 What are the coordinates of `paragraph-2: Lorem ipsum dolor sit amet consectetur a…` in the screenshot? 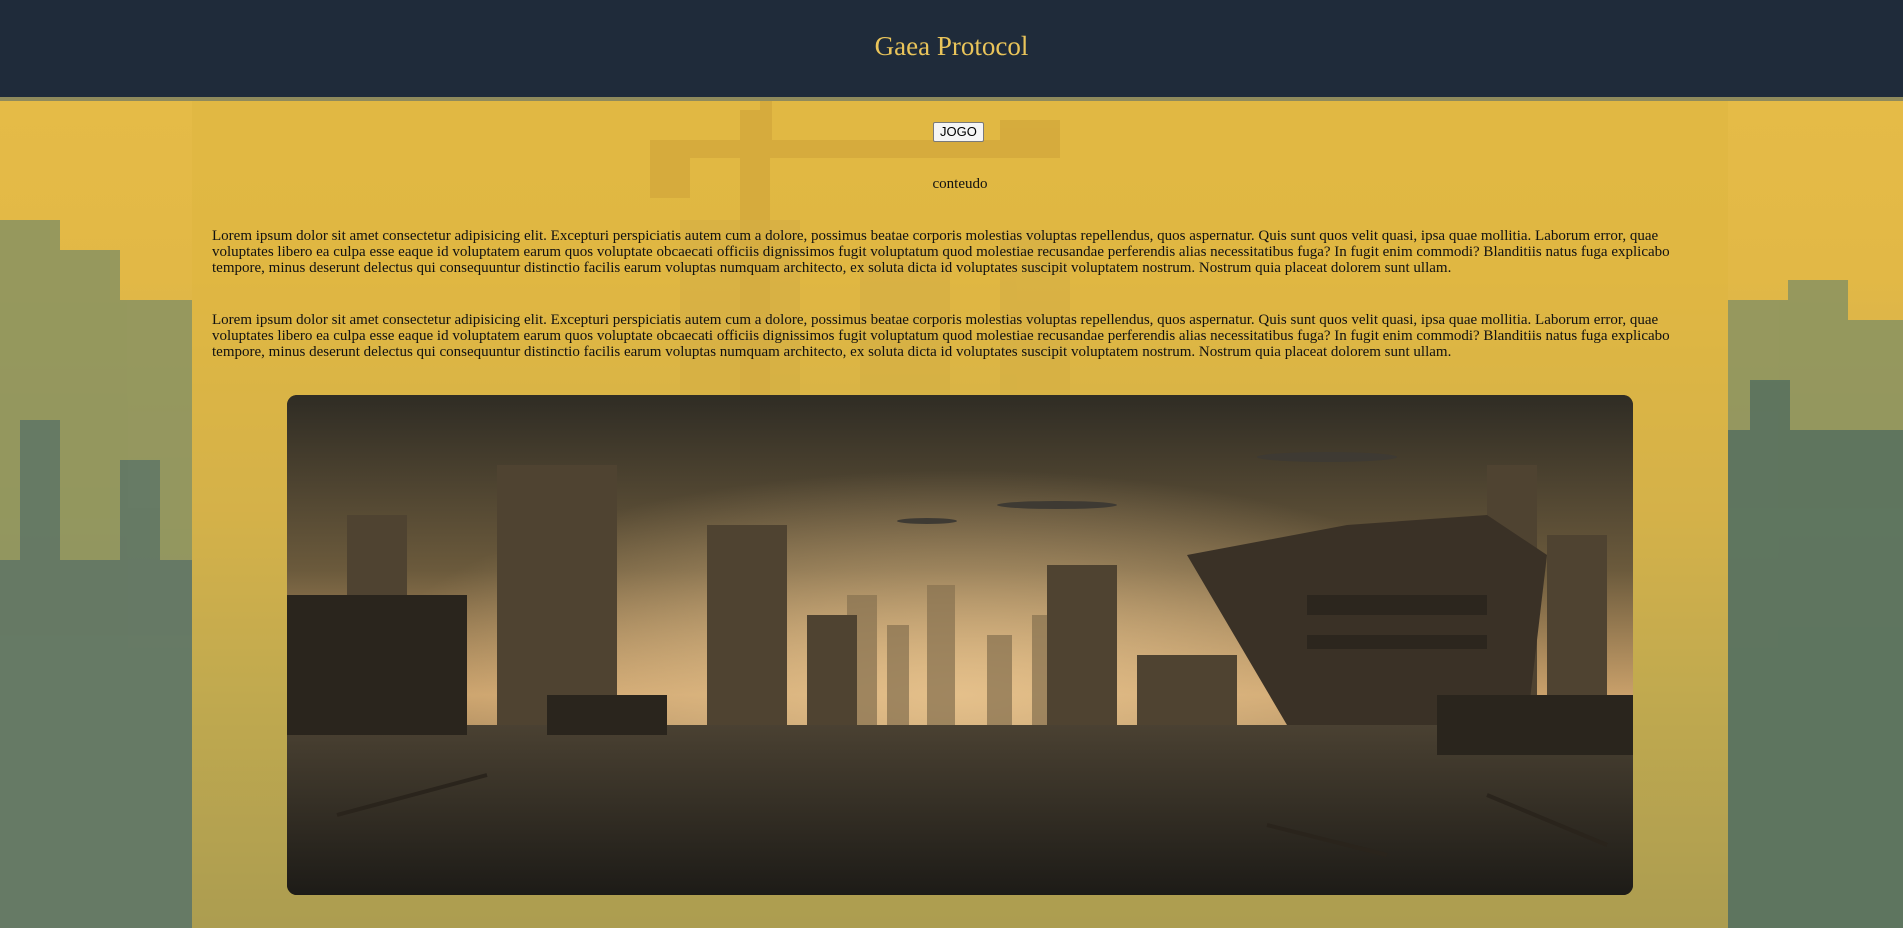 It's located at (941, 336).